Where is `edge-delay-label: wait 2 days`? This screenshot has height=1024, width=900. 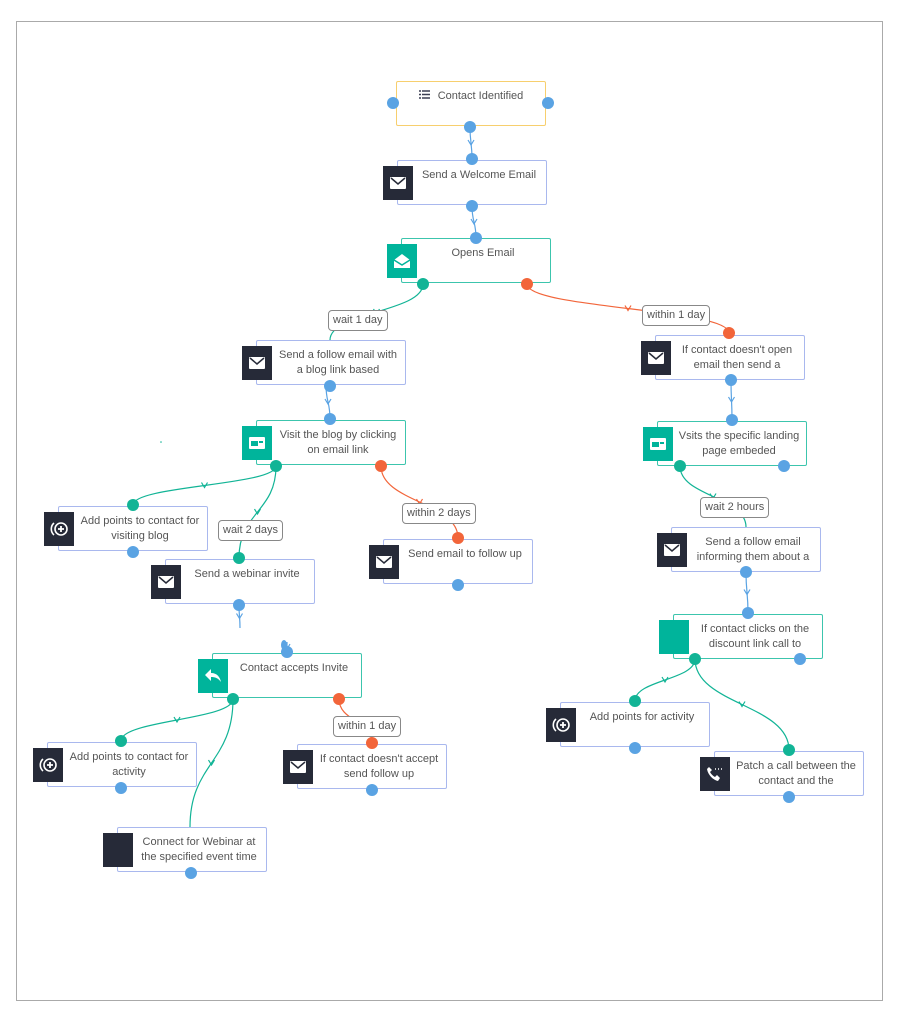 edge-delay-label: wait 2 days is located at coordinates (251, 530).